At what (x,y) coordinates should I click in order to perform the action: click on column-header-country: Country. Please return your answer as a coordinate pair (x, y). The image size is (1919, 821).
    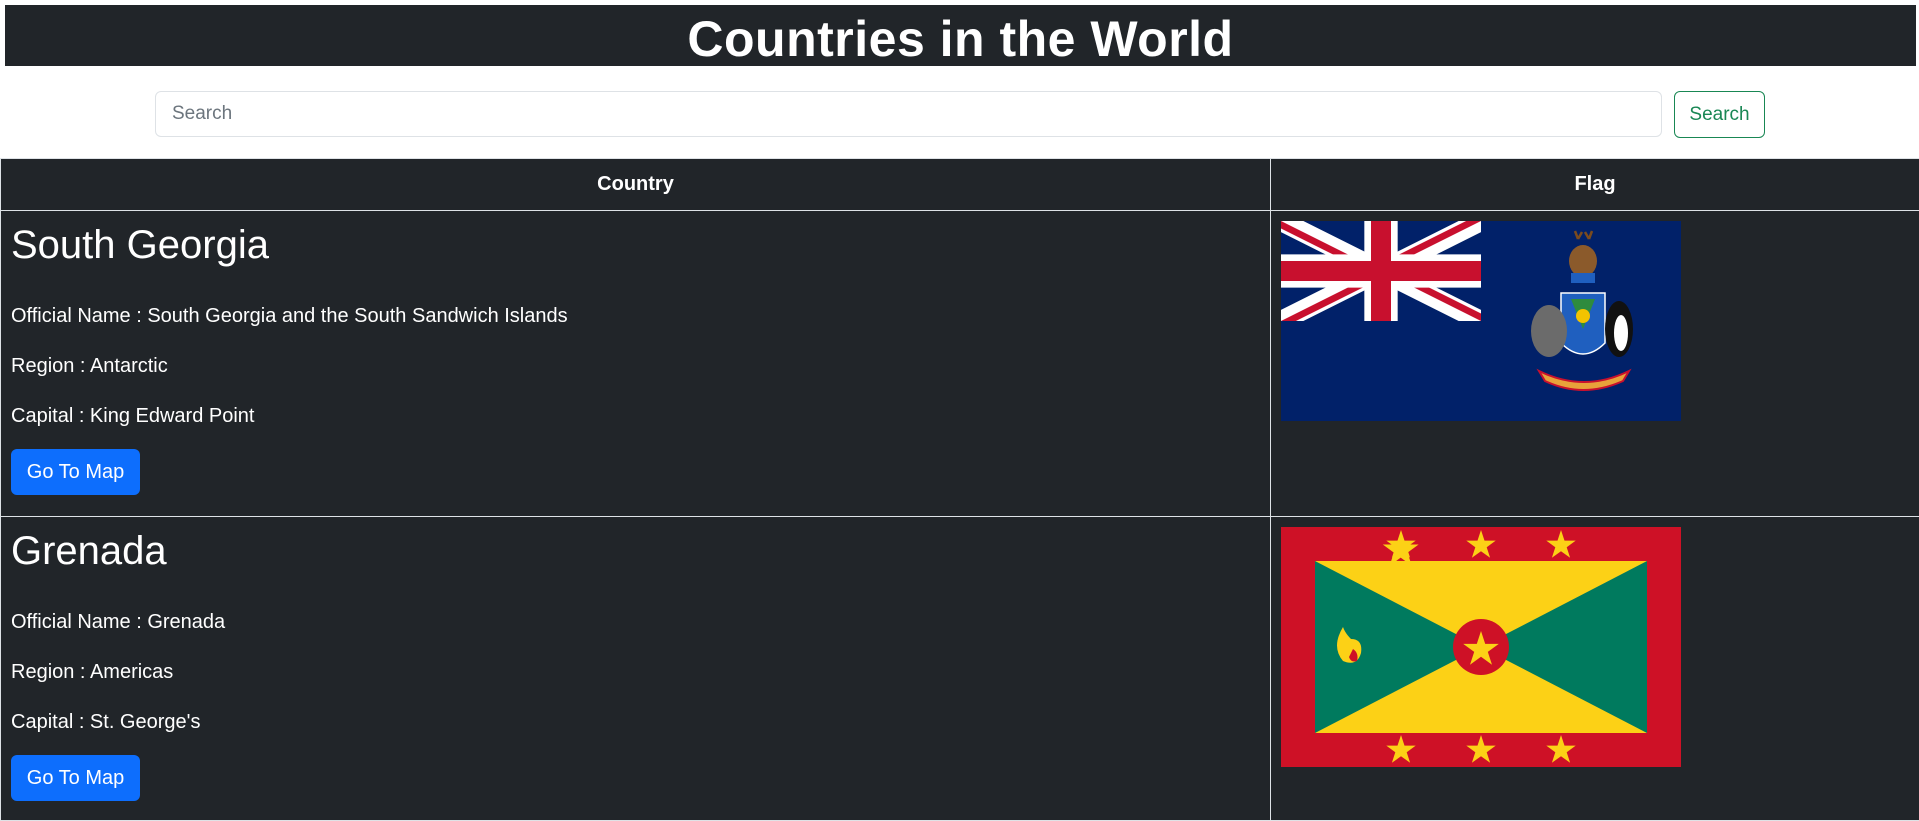
    Looking at the image, I should click on (635, 184).